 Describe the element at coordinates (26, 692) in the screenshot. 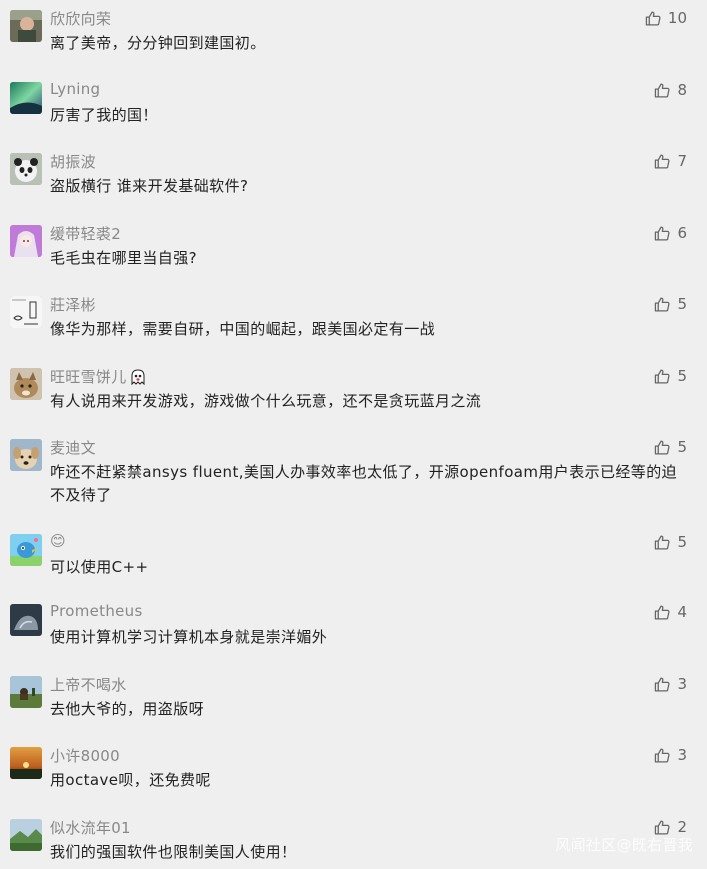

I see `avatar-field-icon` at that location.